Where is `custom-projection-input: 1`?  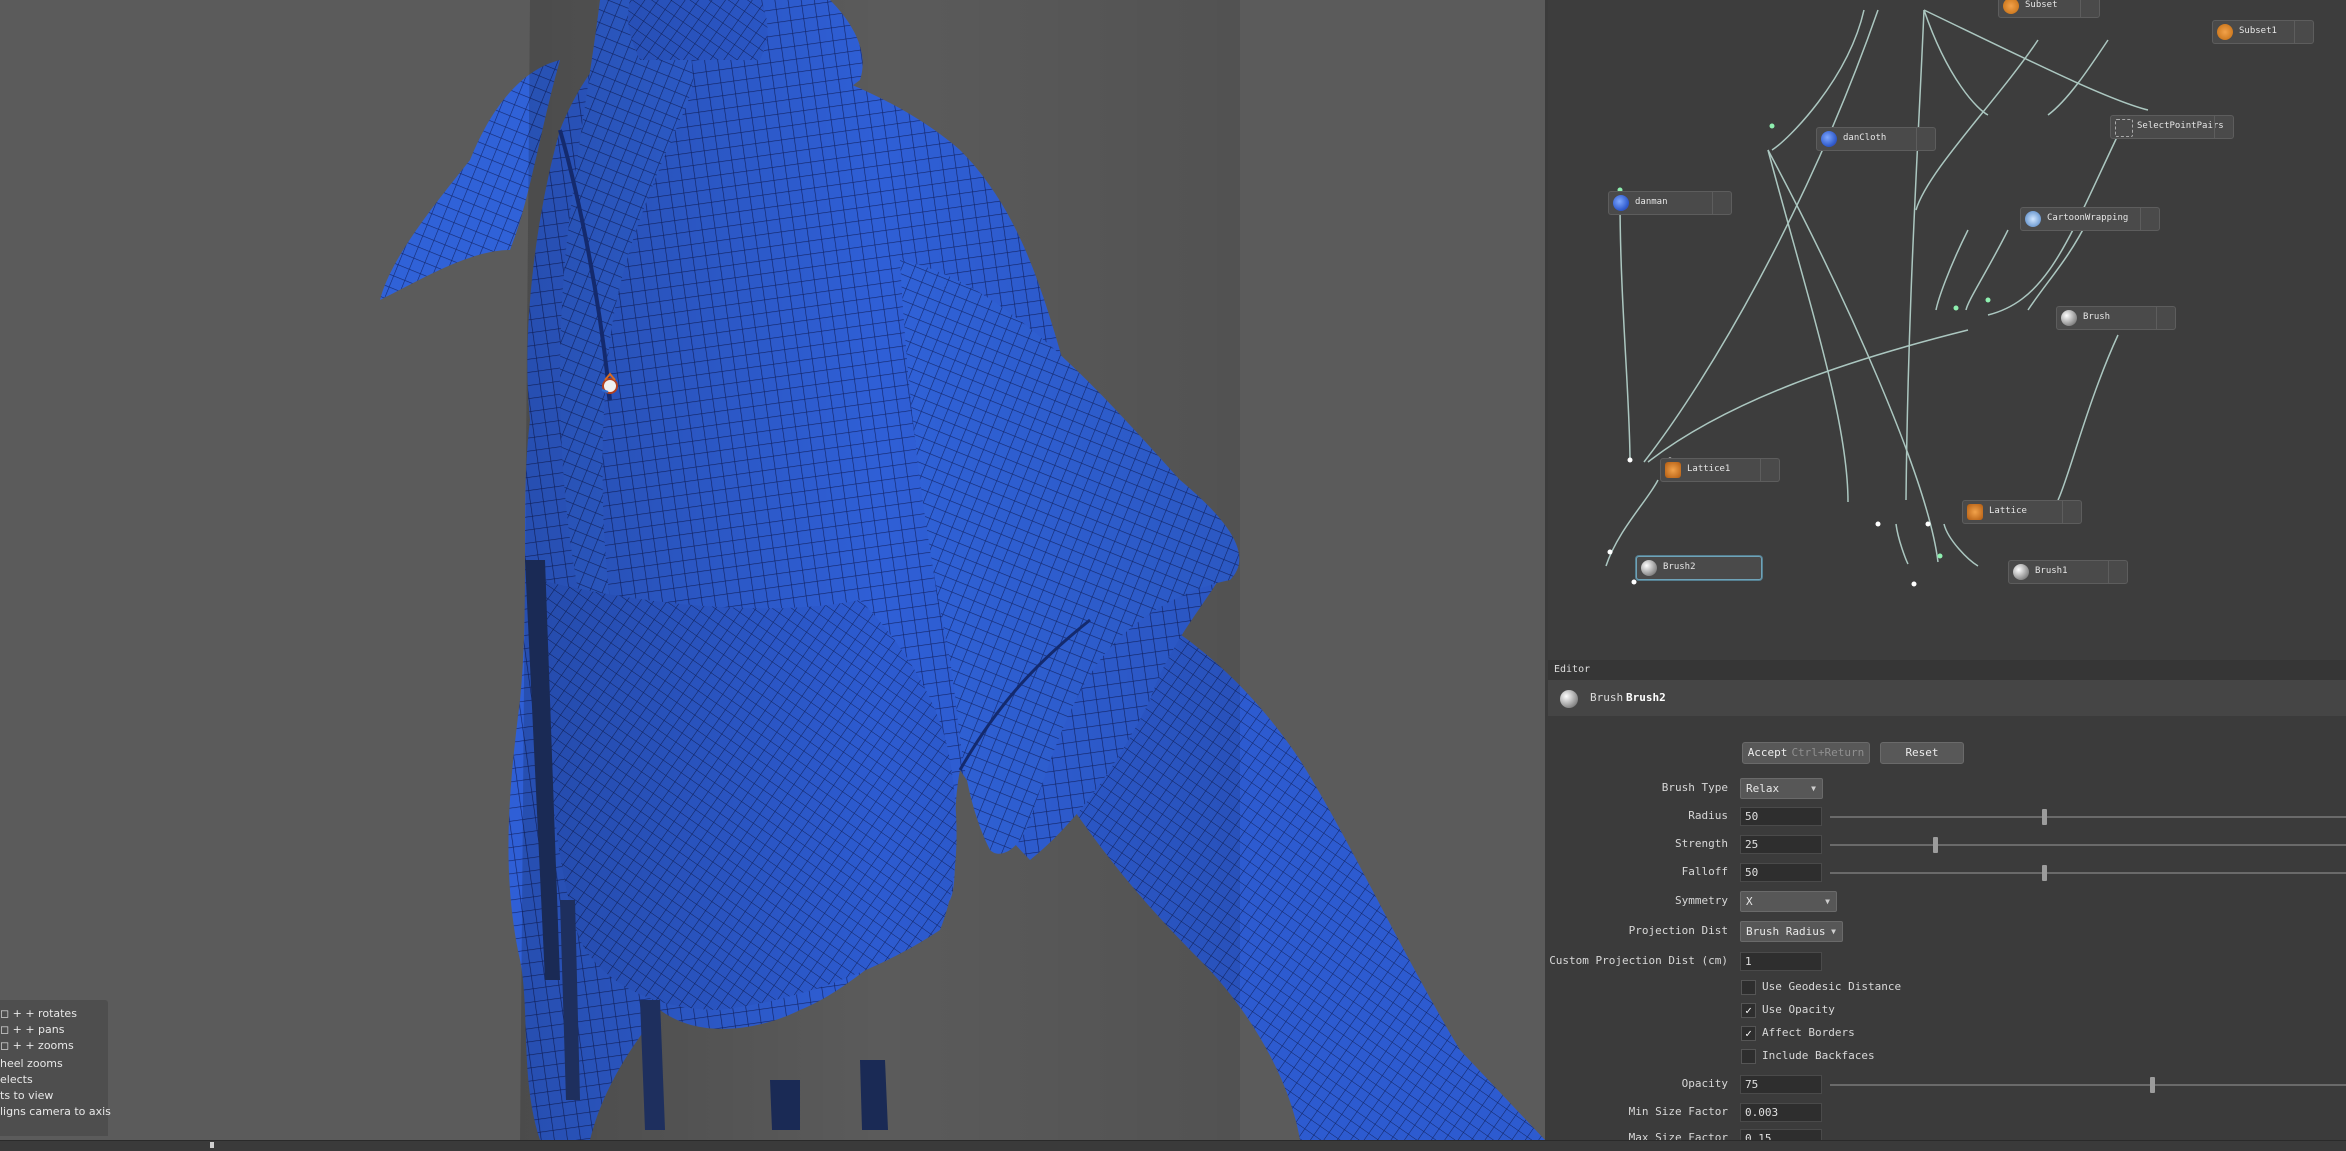 custom-projection-input: 1 is located at coordinates (1781, 961).